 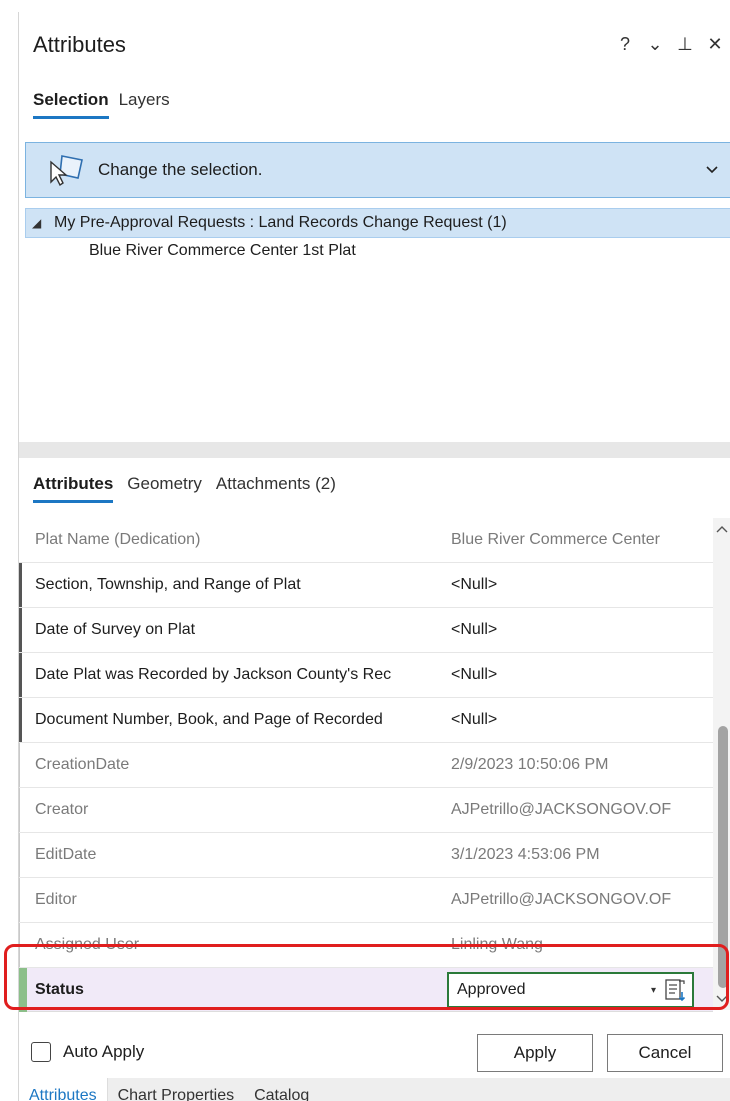 What do you see at coordinates (168, 584) in the screenshot?
I see `field-name: Section, Township, and Range of Plat` at bounding box center [168, 584].